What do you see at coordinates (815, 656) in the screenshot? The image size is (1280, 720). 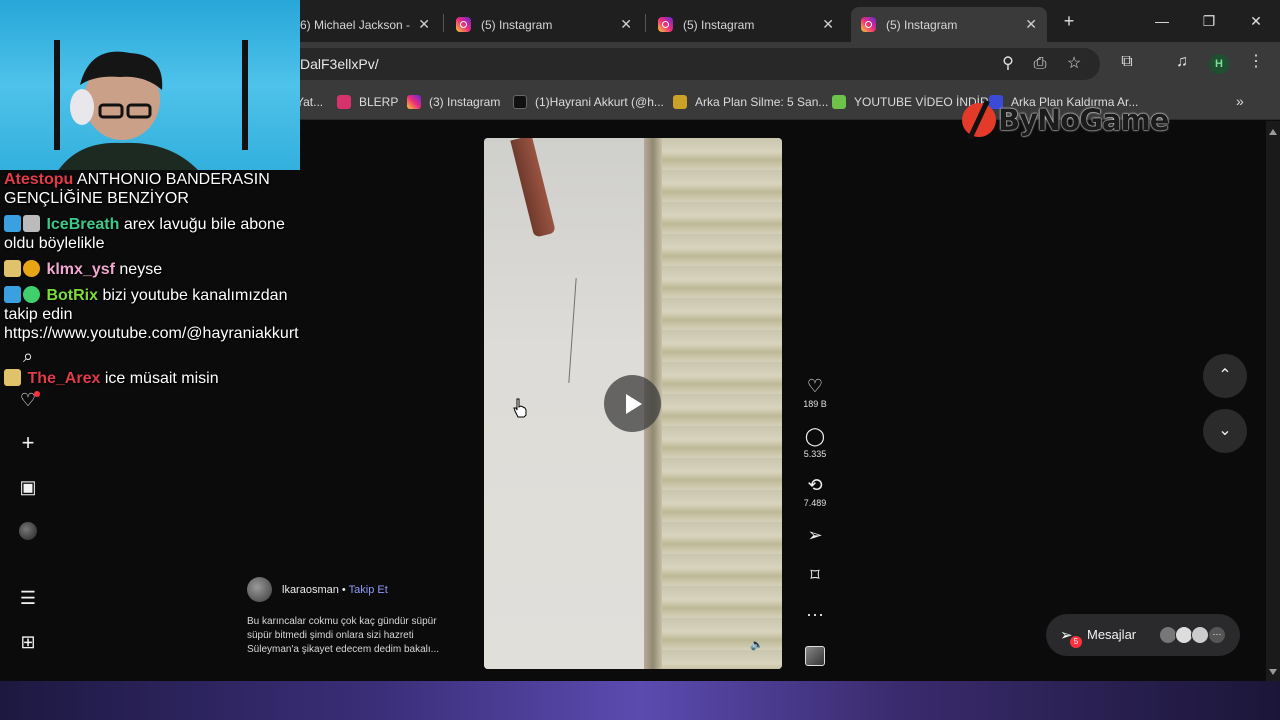 I see `audio-thumbnail` at bounding box center [815, 656].